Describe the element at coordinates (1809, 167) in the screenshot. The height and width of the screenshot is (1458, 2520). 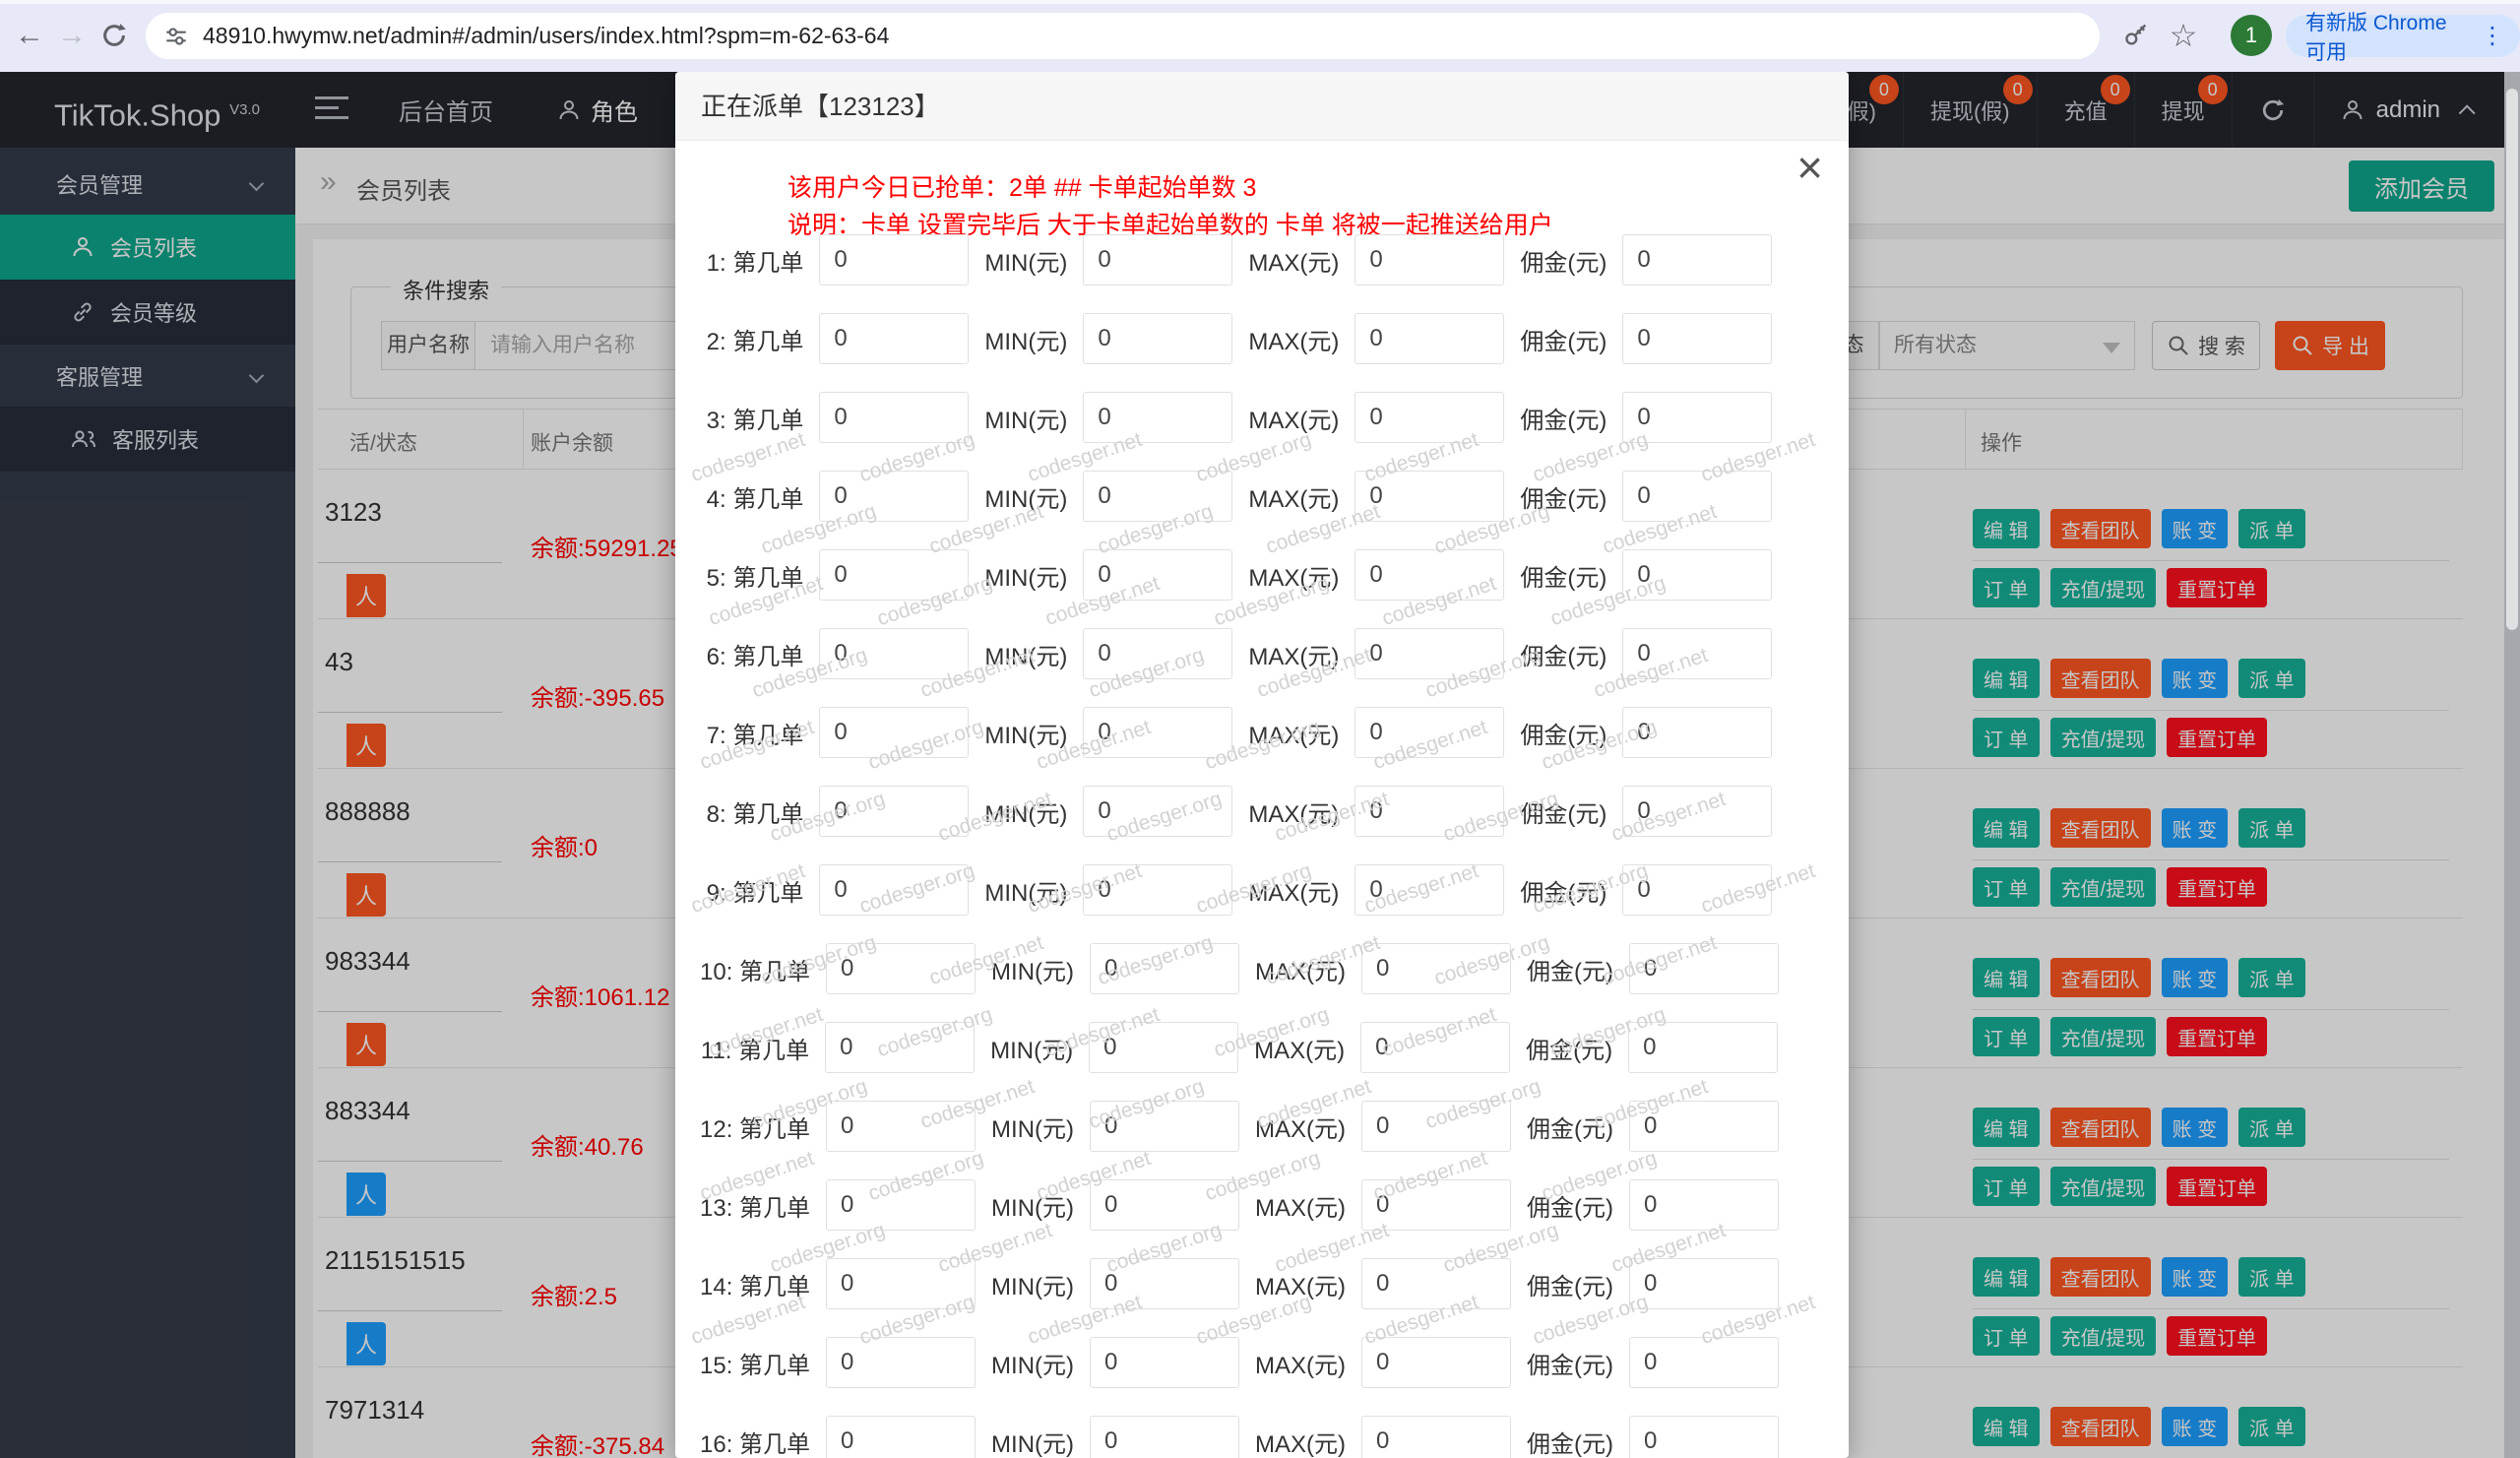
I see `close-icon: ×` at that location.